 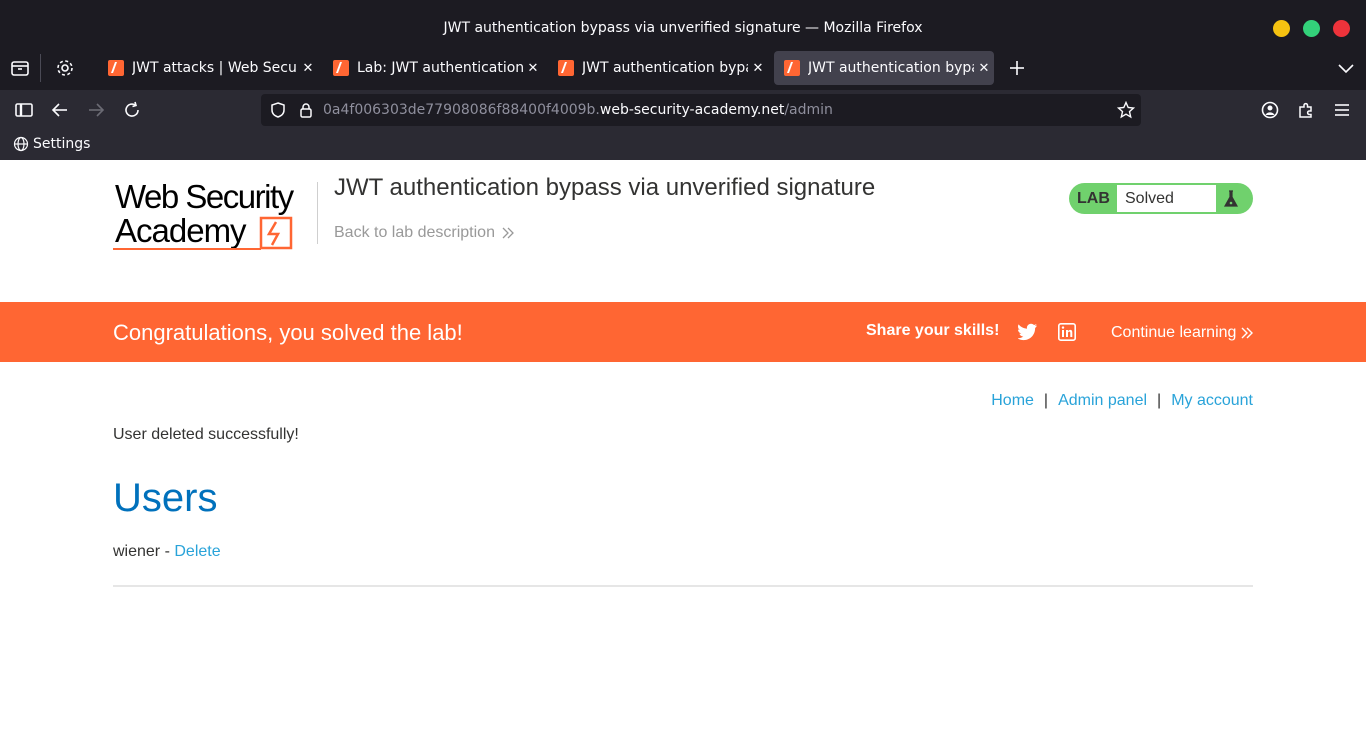 I want to click on tab-divider, so click(x=40, y=68).